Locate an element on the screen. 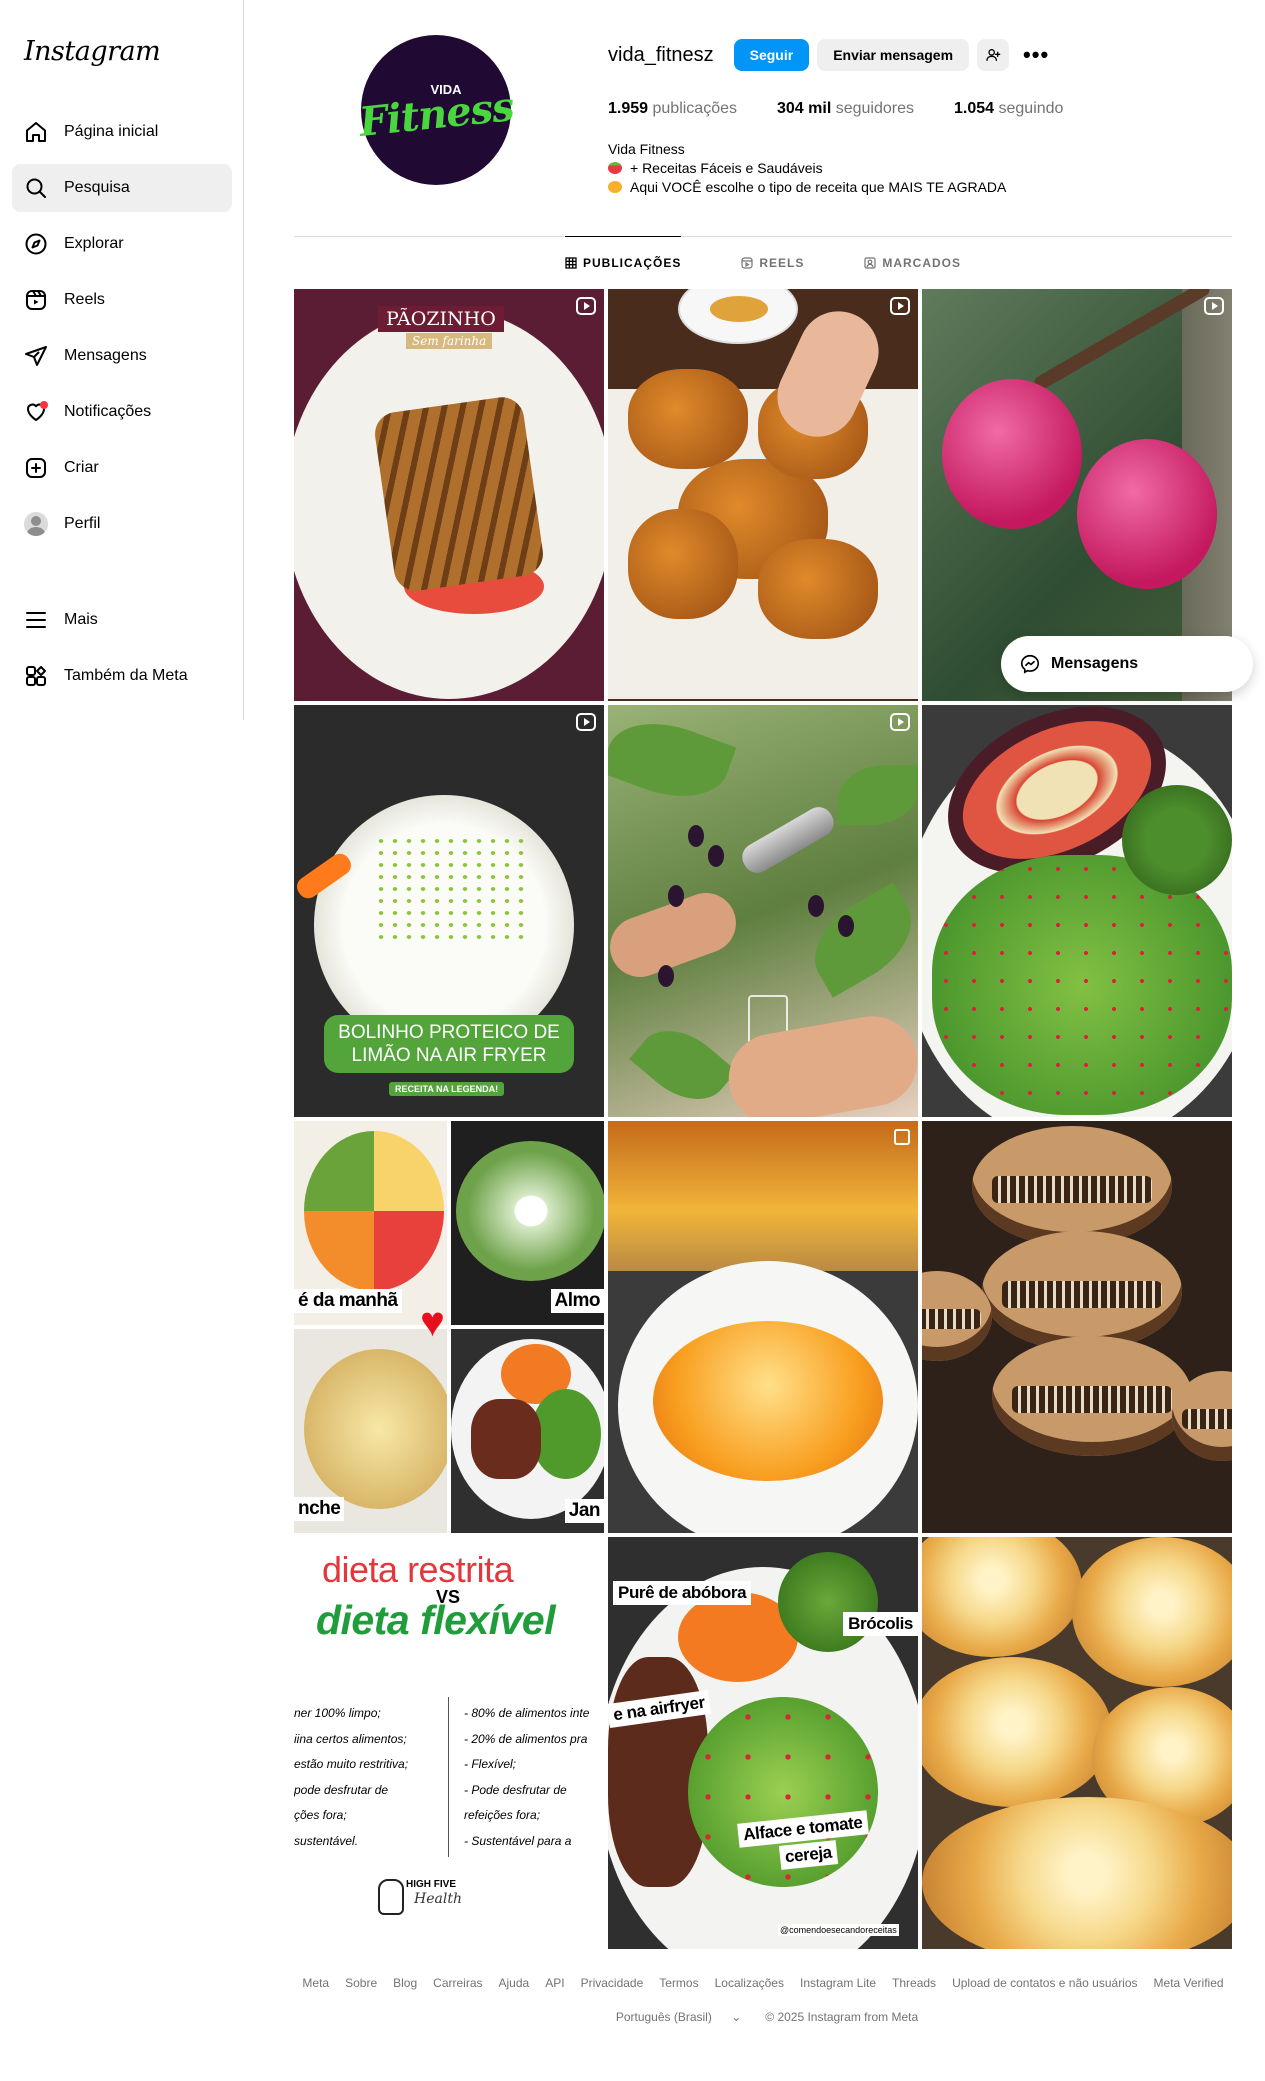 The image size is (1265, 2081). send-message-button: Enviar mensagem is located at coordinates (893, 55).